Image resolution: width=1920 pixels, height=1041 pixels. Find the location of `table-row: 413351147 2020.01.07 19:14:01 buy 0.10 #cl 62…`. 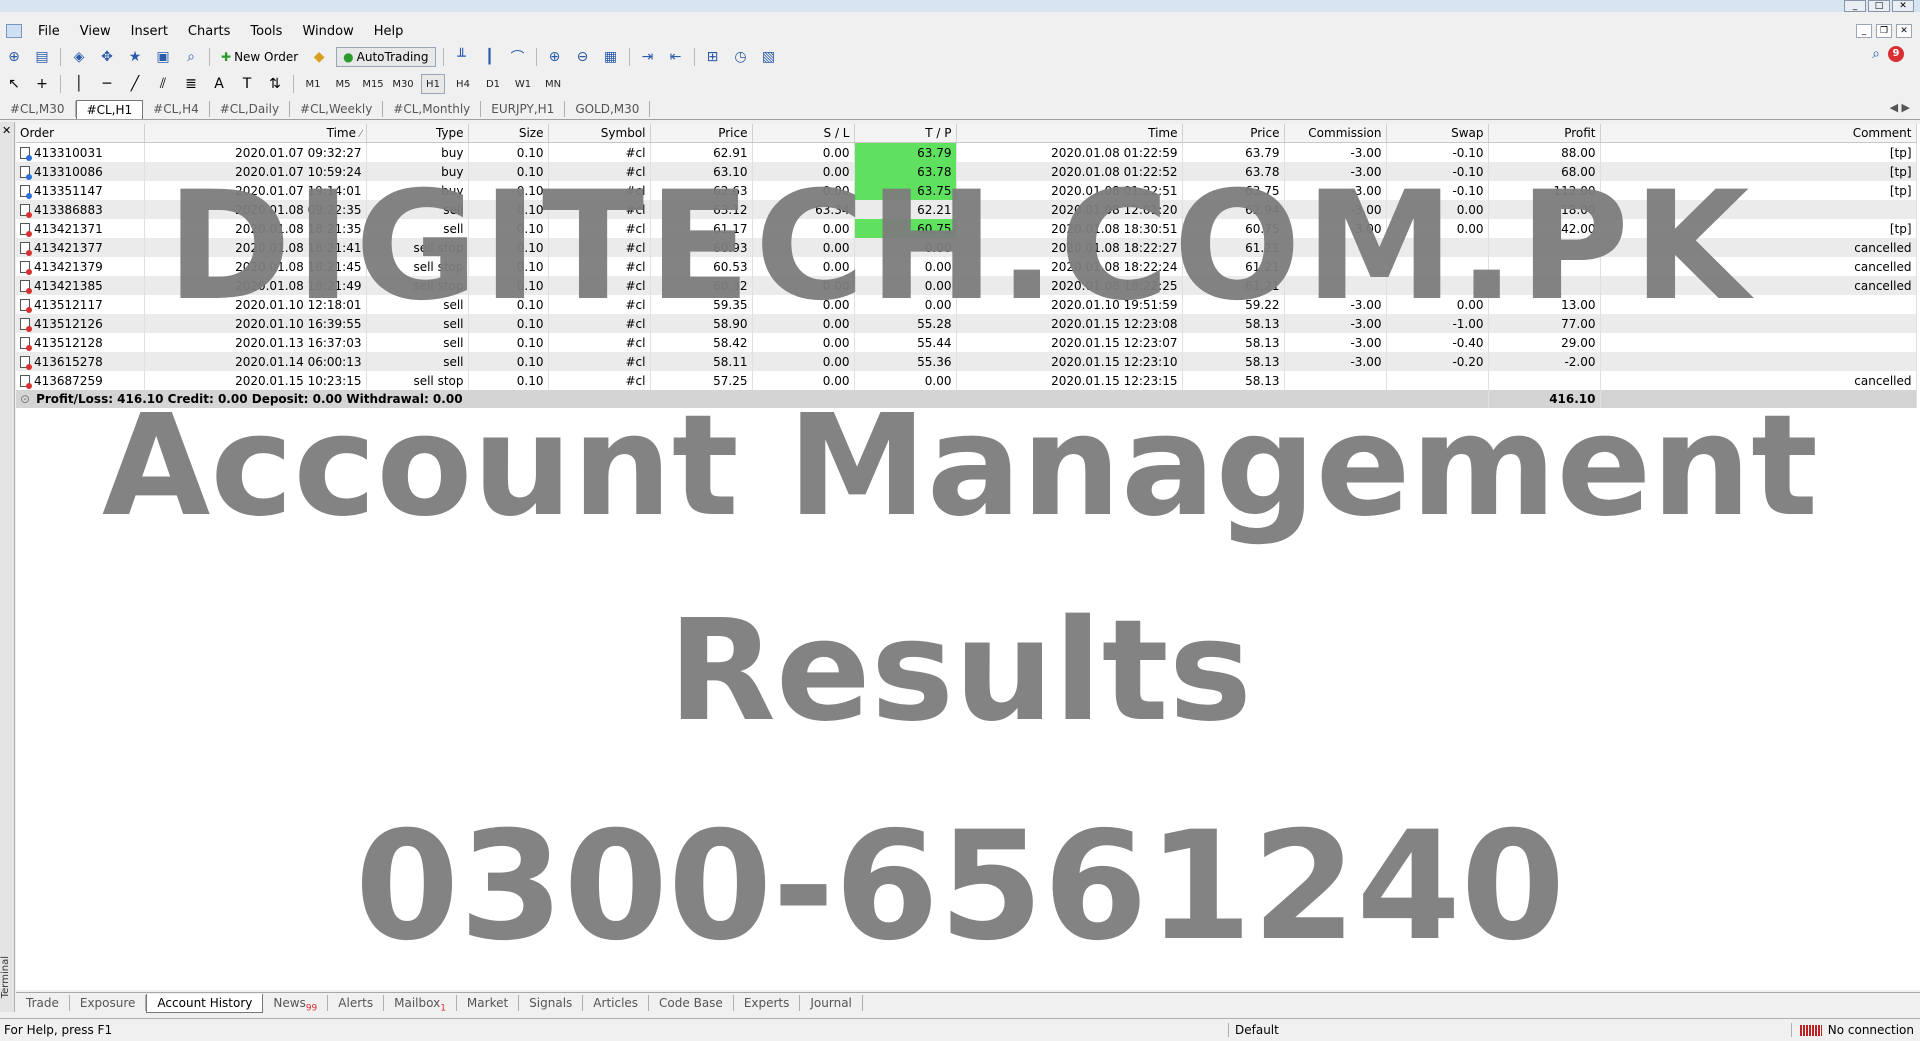

table-row: 413351147 2020.01.07 19:14:01 buy 0.10 #cl 62… is located at coordinates (966, 190).